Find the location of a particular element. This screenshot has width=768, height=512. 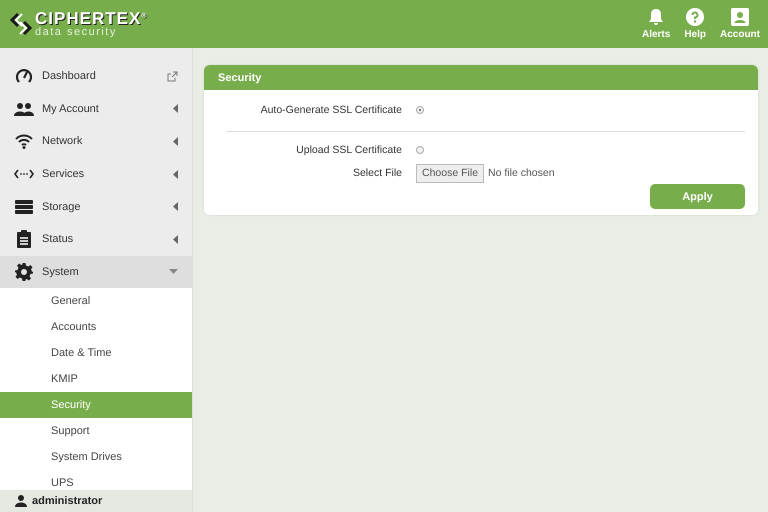

submenu-item: KMIP is located at coordinates (96, 379).